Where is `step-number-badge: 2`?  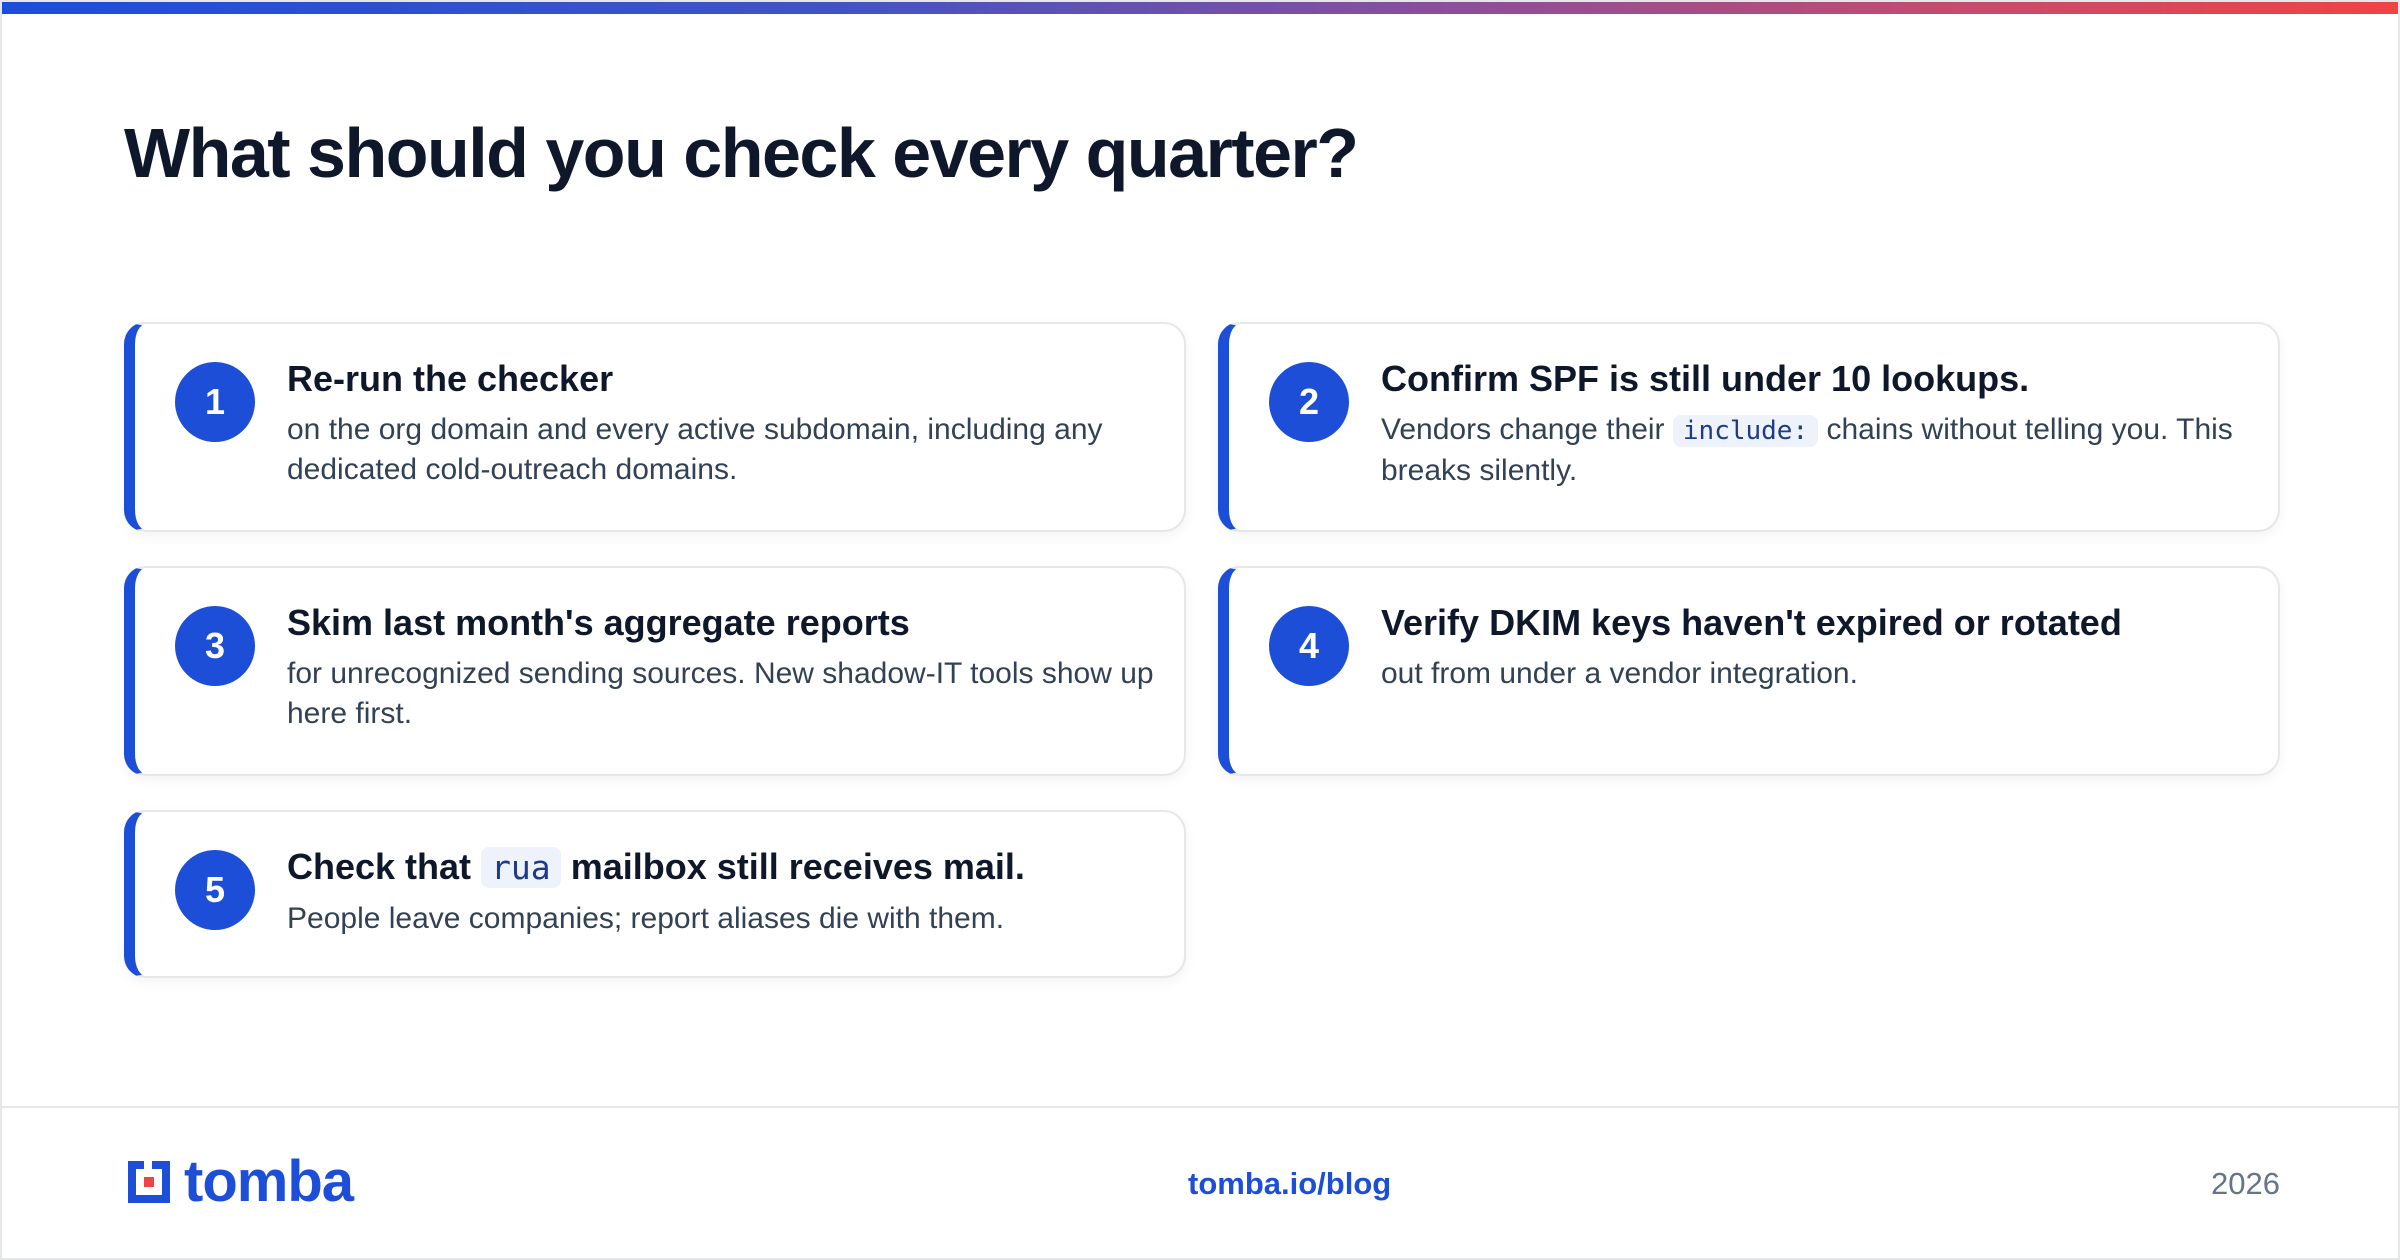 step-number-badge: 2 is located at coordinates (1309, 402).